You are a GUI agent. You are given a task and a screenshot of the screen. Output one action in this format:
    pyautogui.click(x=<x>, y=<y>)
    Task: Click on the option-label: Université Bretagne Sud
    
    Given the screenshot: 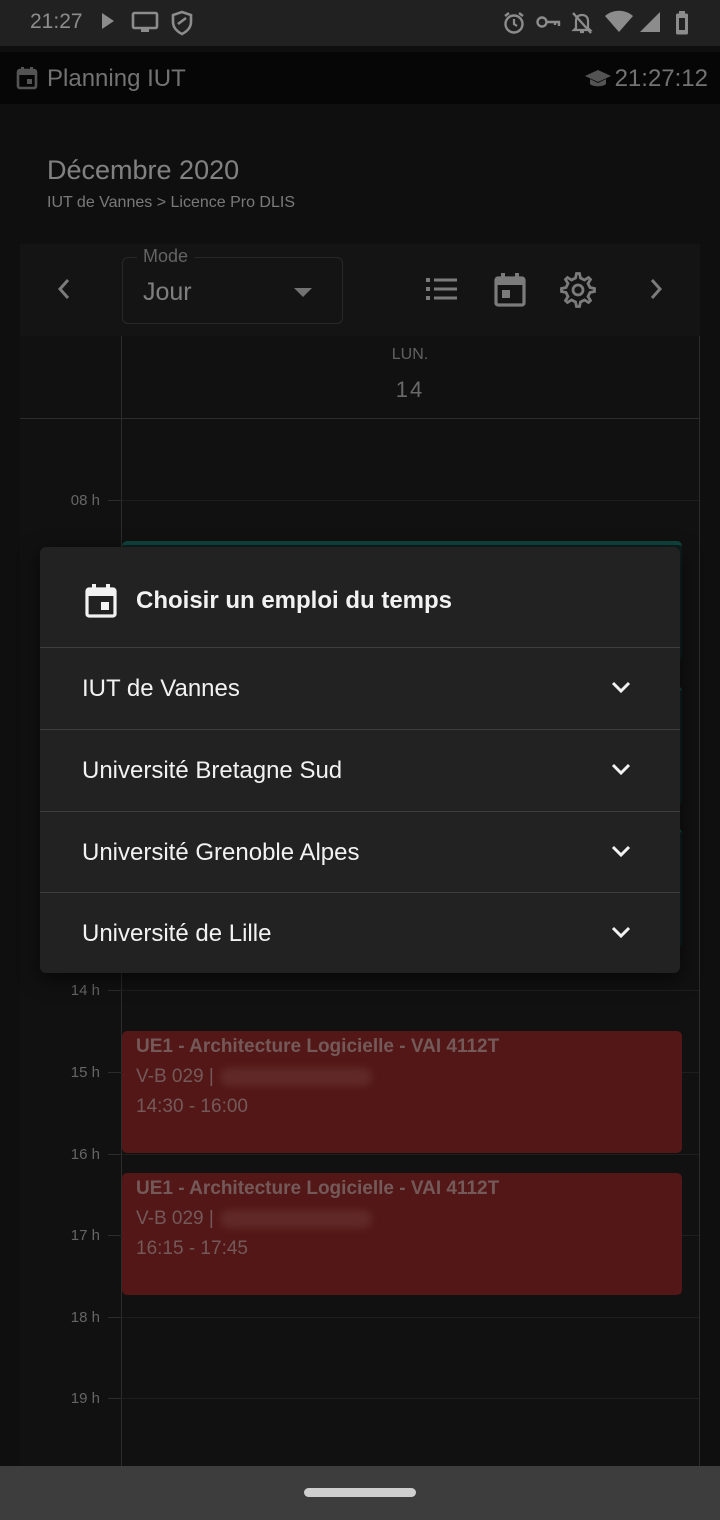 What is the action you would take?
    pyautogui.click(x=212, y=770)
    